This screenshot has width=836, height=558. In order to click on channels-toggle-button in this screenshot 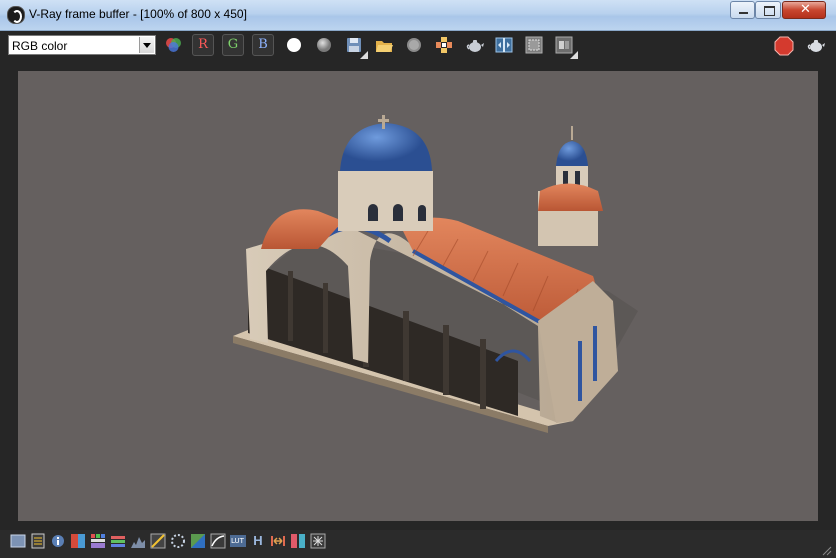, I will do `click(173, 45)`.